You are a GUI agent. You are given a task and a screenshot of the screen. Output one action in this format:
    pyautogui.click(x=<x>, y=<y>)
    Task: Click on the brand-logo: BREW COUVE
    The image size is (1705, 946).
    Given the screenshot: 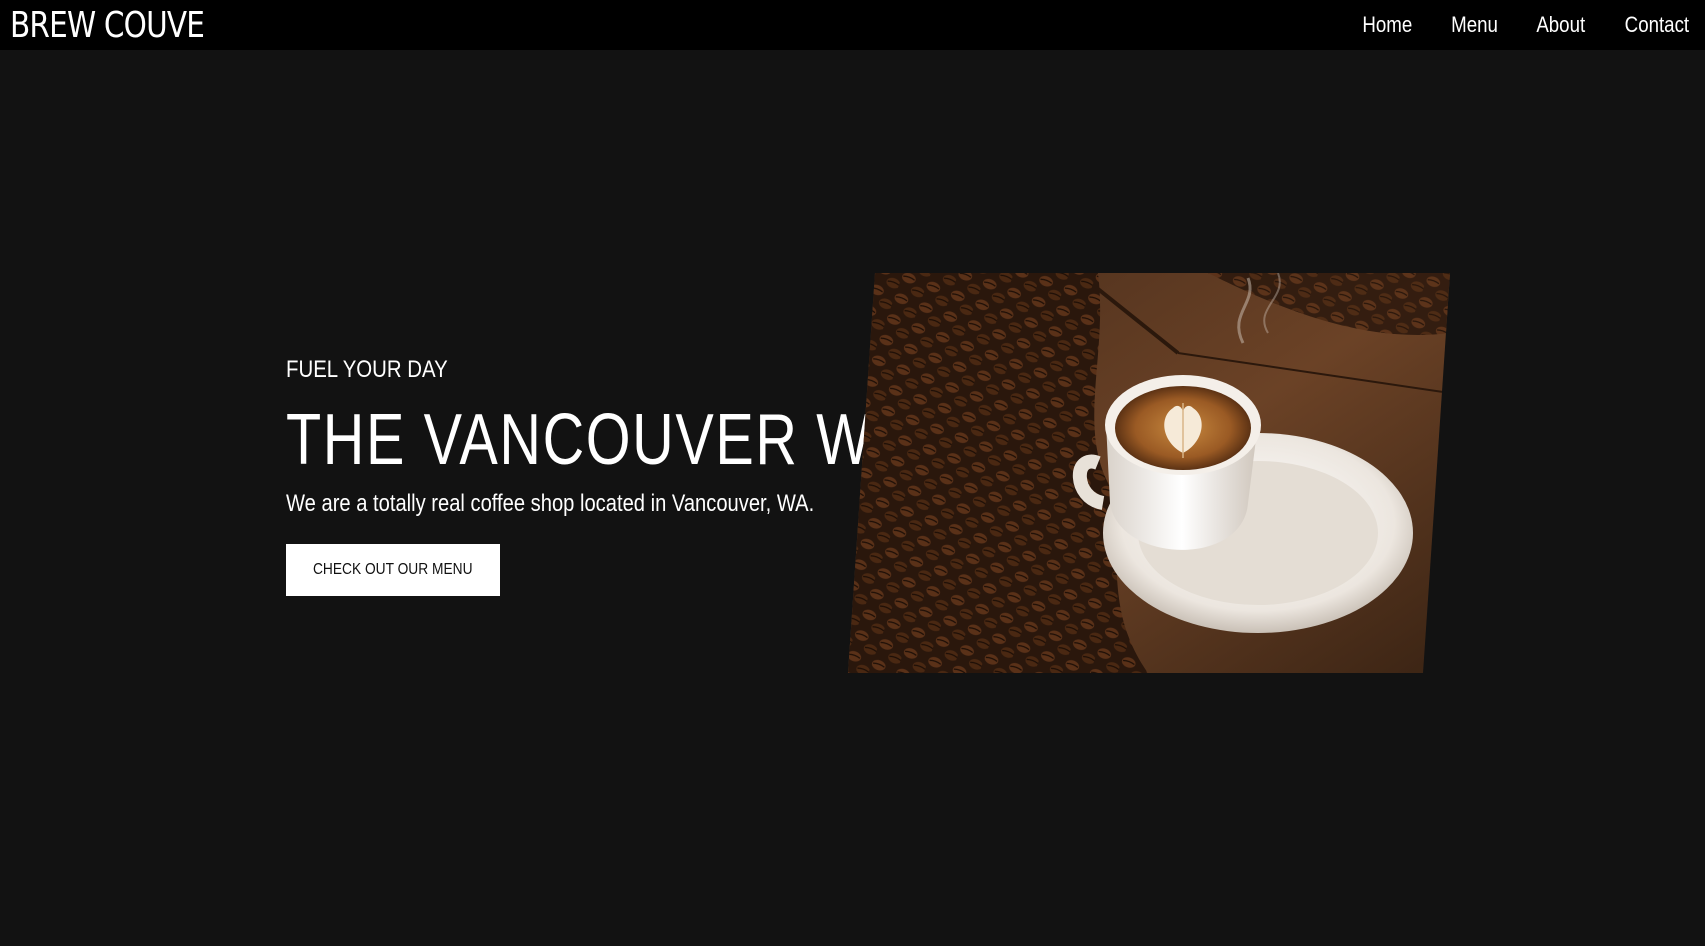 What is the action you would take?
    pyautogui.click(x=107, y=25)
    